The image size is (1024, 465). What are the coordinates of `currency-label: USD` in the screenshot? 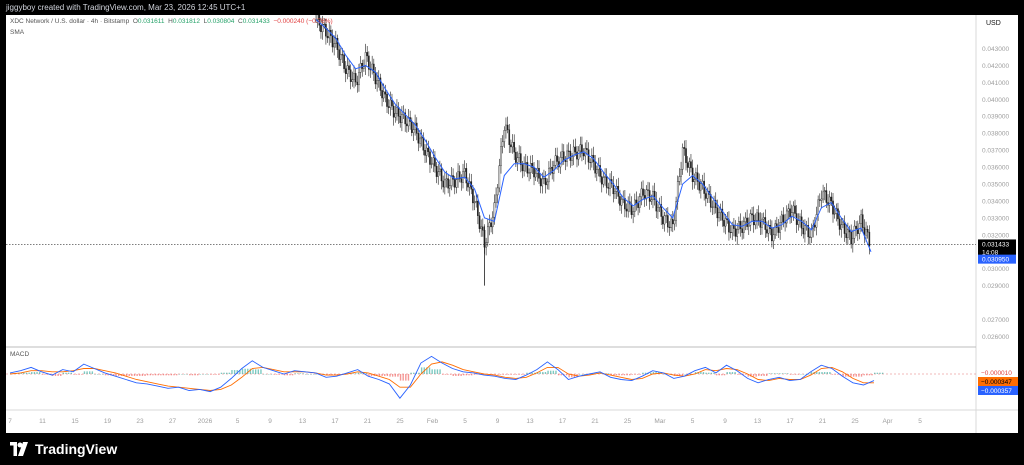 It's located at (993, 23).